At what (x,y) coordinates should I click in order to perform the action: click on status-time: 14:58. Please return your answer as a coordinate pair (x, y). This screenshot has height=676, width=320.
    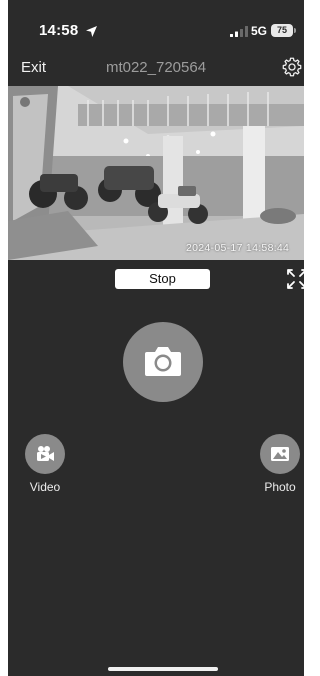
    Looking at the image, I should click on (59, 30).